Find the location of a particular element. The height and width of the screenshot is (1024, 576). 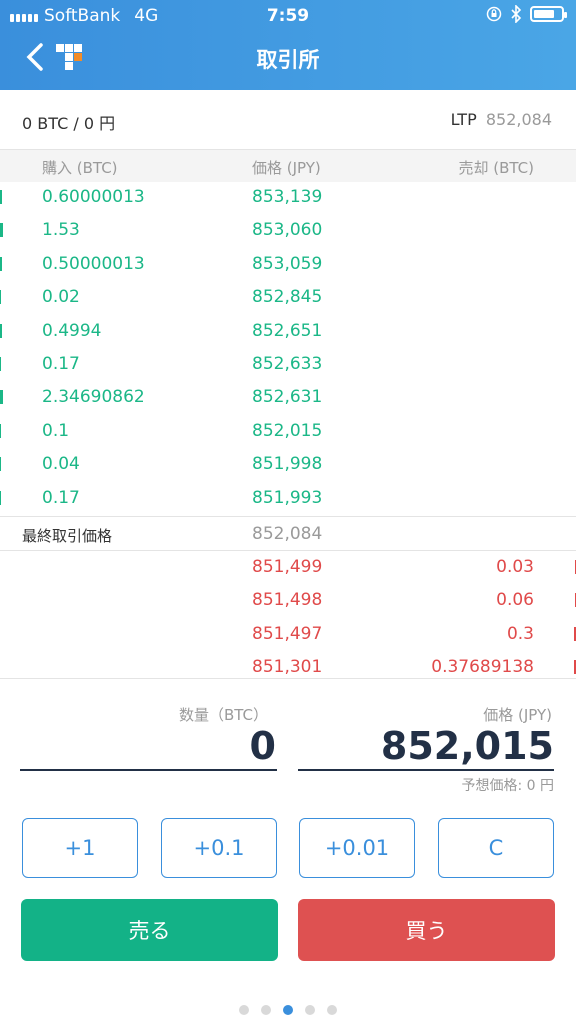

bid-price: 852,631 is located at coordinates (287, 397).